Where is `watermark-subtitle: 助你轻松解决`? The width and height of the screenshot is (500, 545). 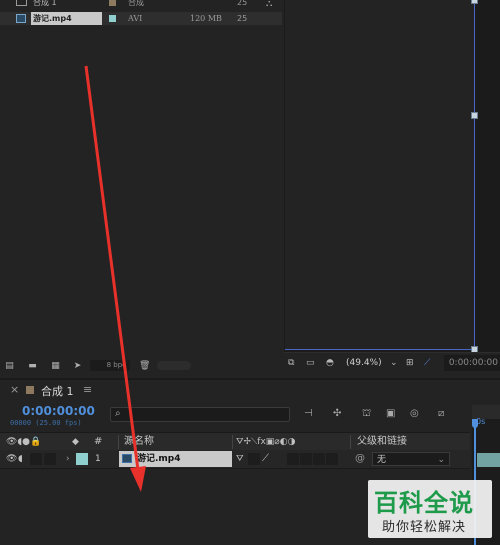 watermark-subtitle: 助你轻松解决 is located at coordinates (424, 527).